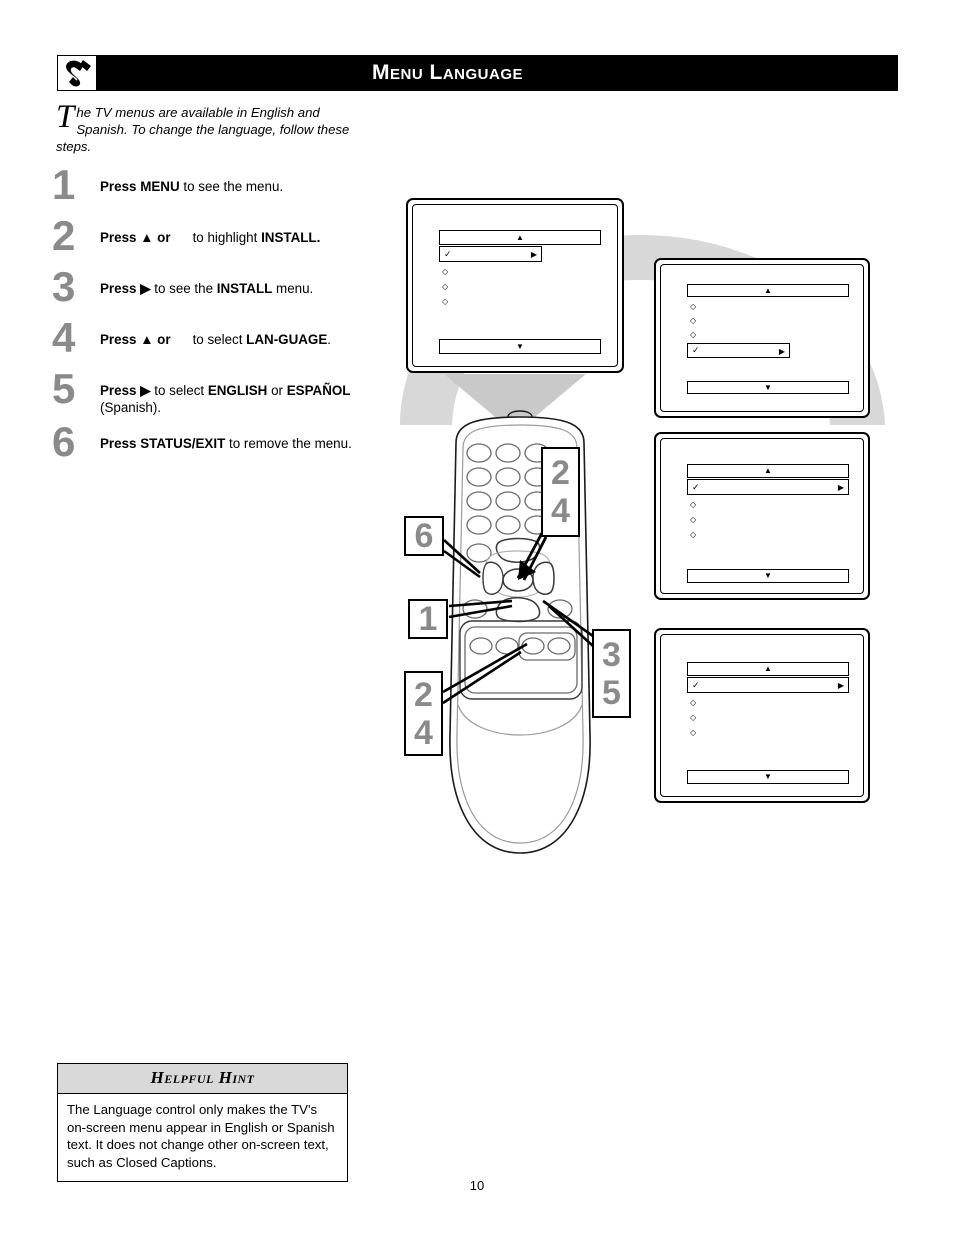  I want to click on step-number: 4, so click(64, 337).